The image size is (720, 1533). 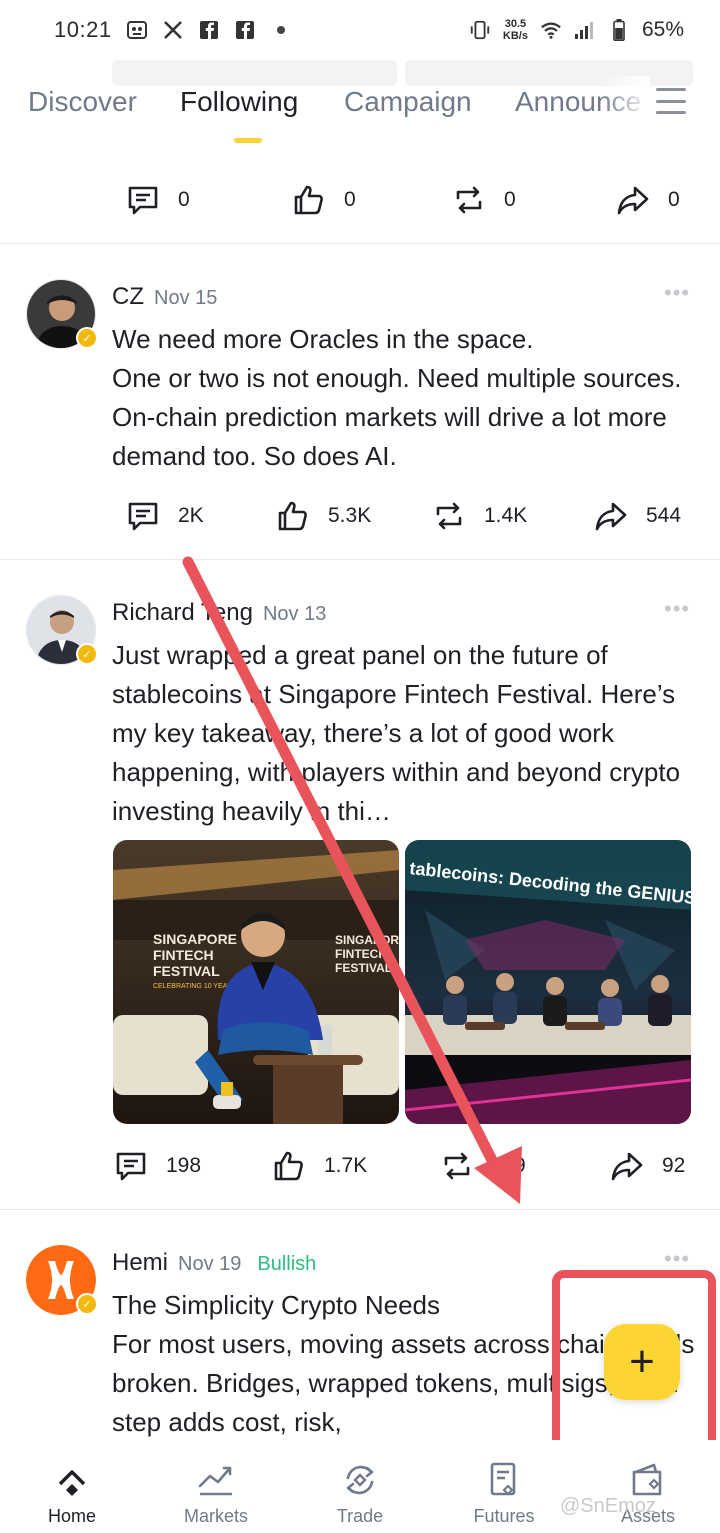 I want to click on sign-line-2: FINTECH, so click(x=183, y=955).